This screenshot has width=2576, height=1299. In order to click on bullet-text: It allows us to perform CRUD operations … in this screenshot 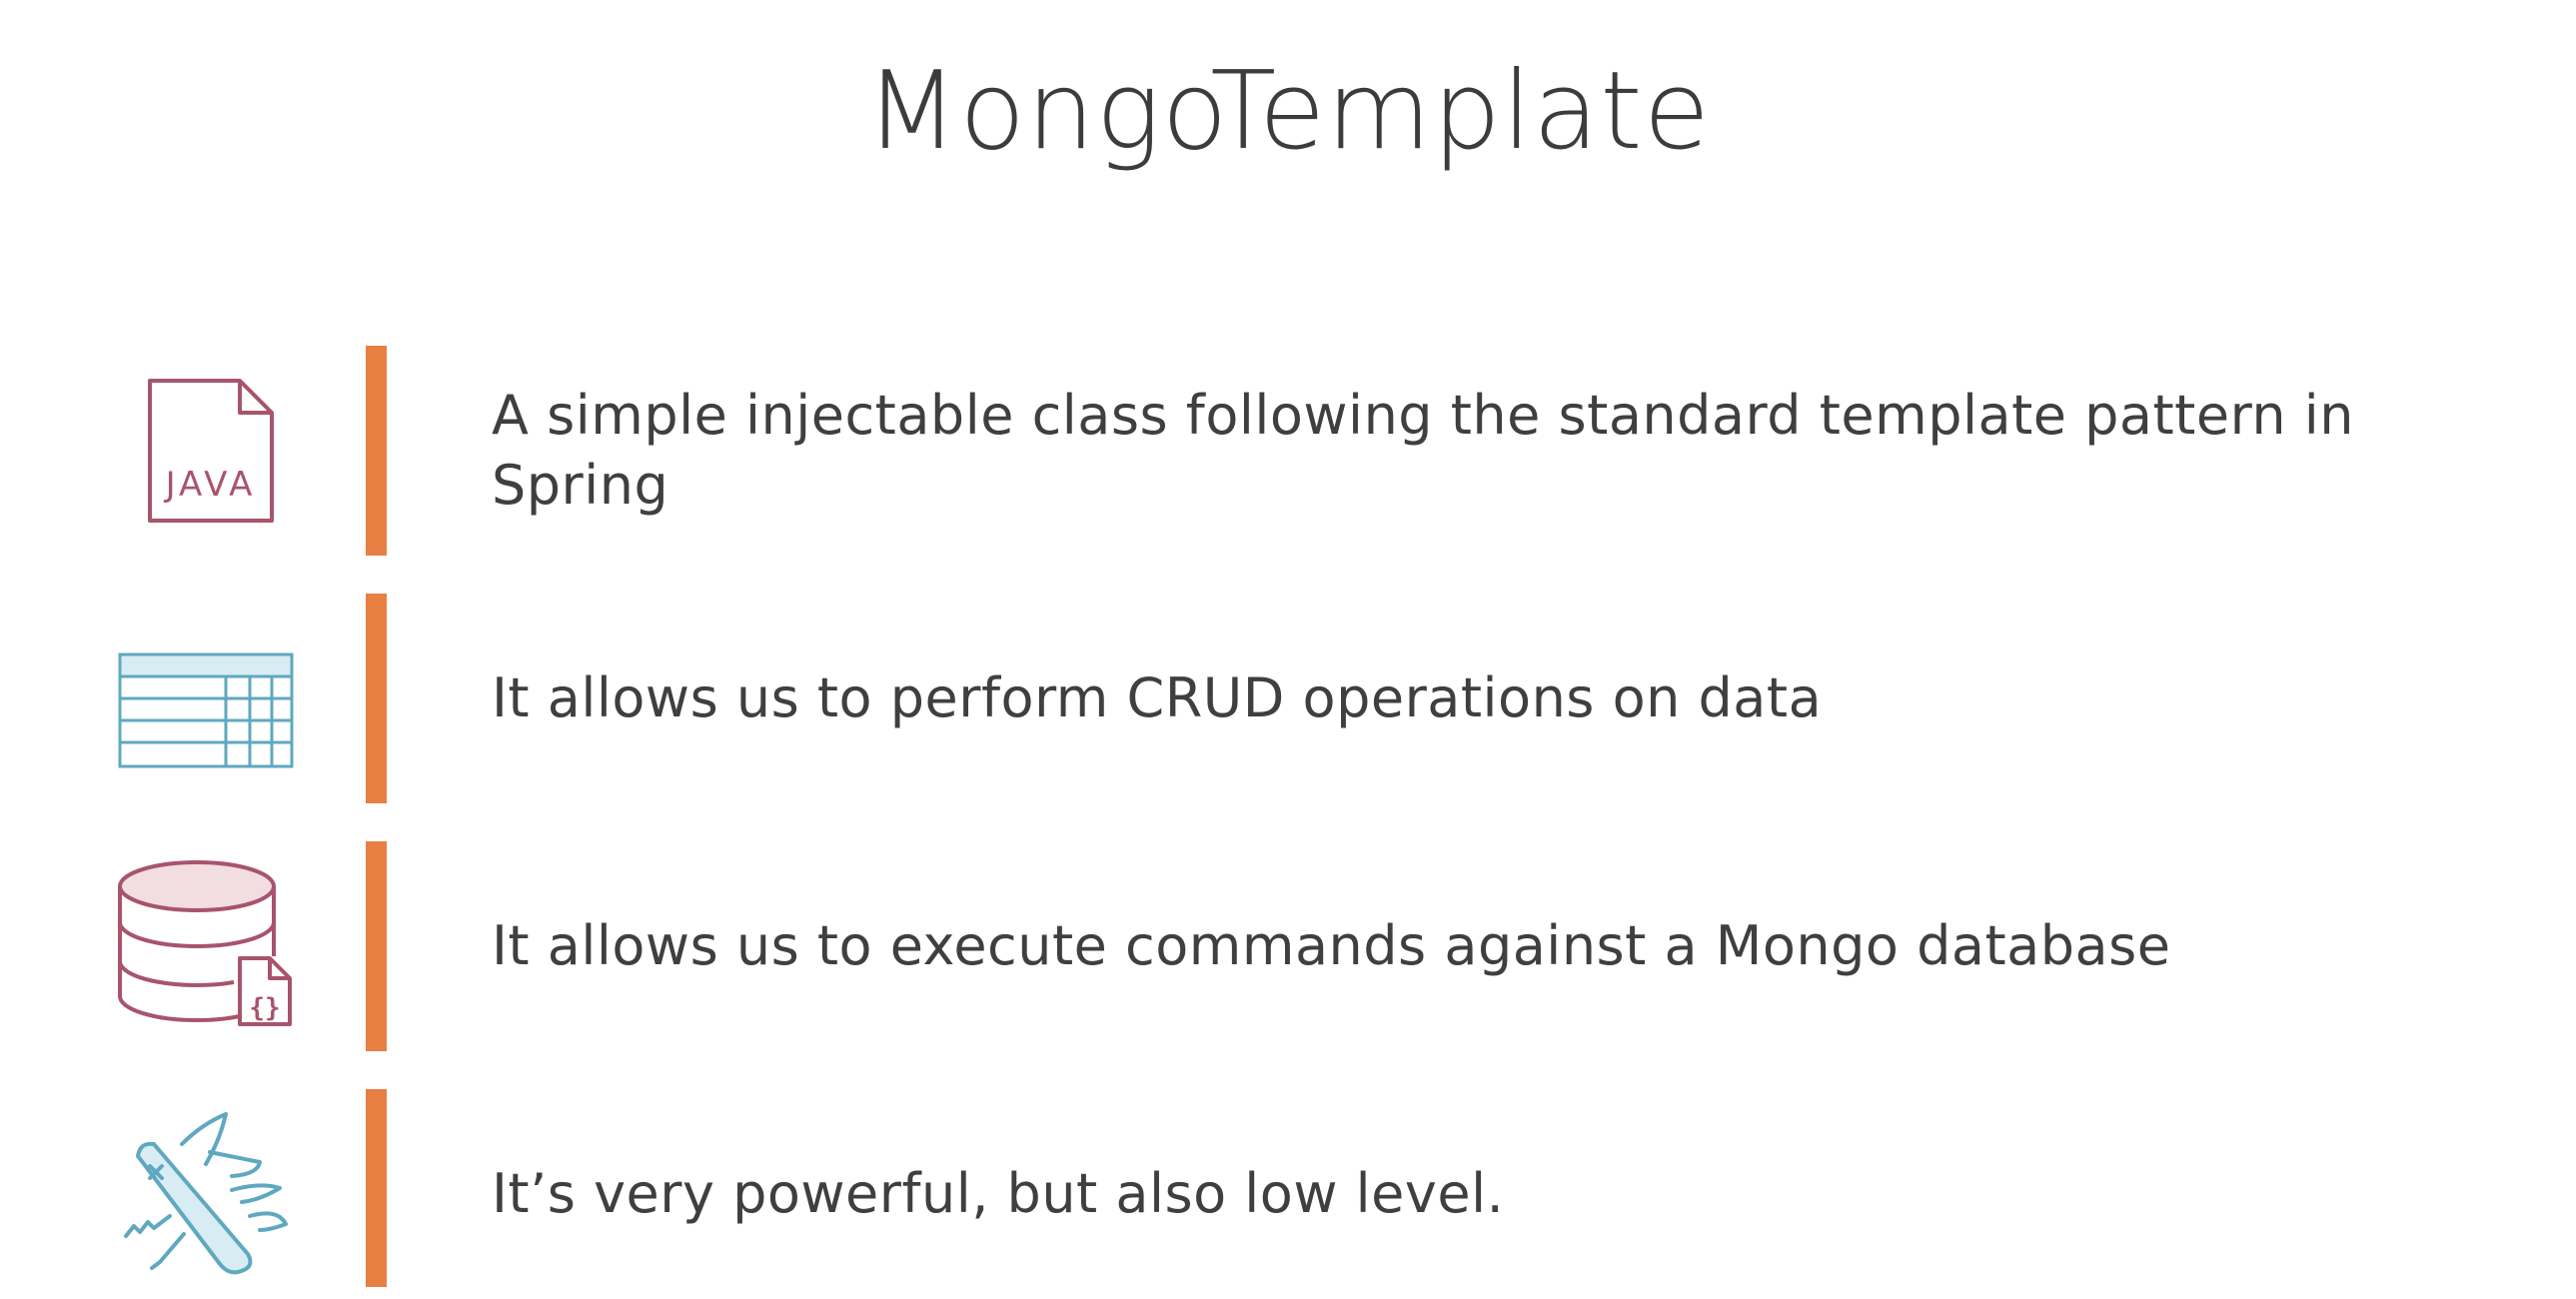, I will do `click(1157, 697)`.